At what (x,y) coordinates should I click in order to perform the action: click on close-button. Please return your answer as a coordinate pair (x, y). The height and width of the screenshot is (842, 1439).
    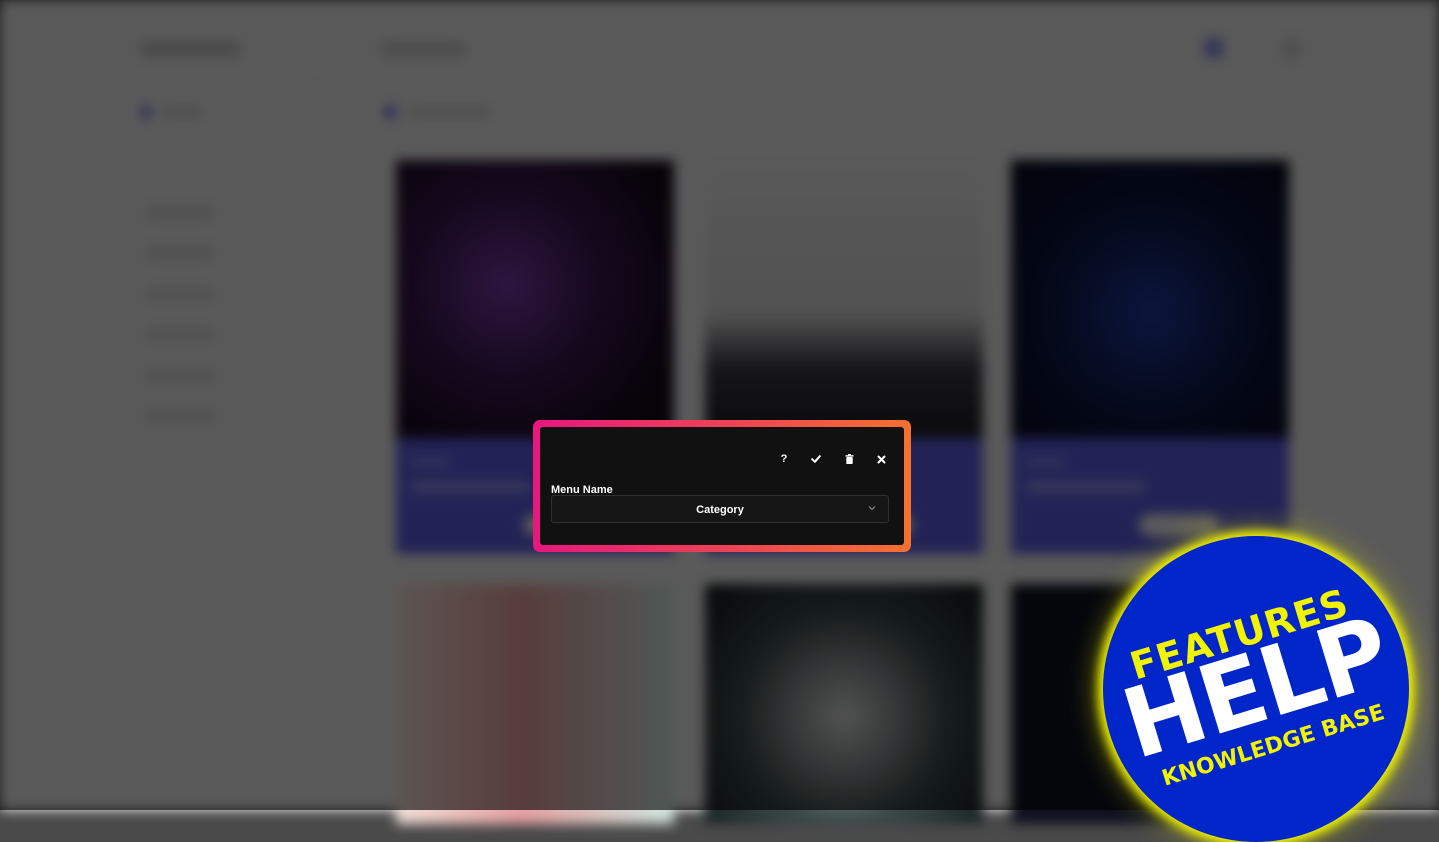
    Looking at the image, I should click on (881, 459).